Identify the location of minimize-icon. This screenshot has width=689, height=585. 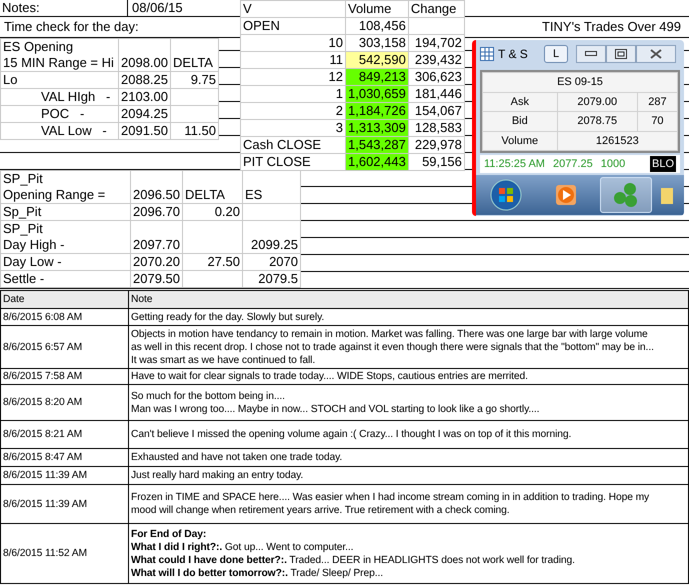
(591, 54).